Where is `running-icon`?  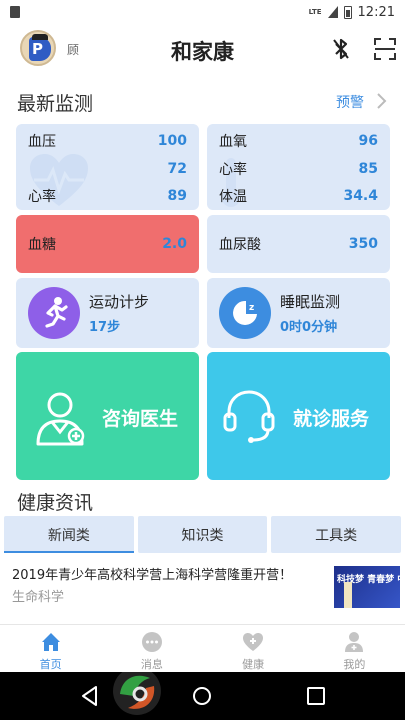 running-icon is located at coordinates (54, 313).